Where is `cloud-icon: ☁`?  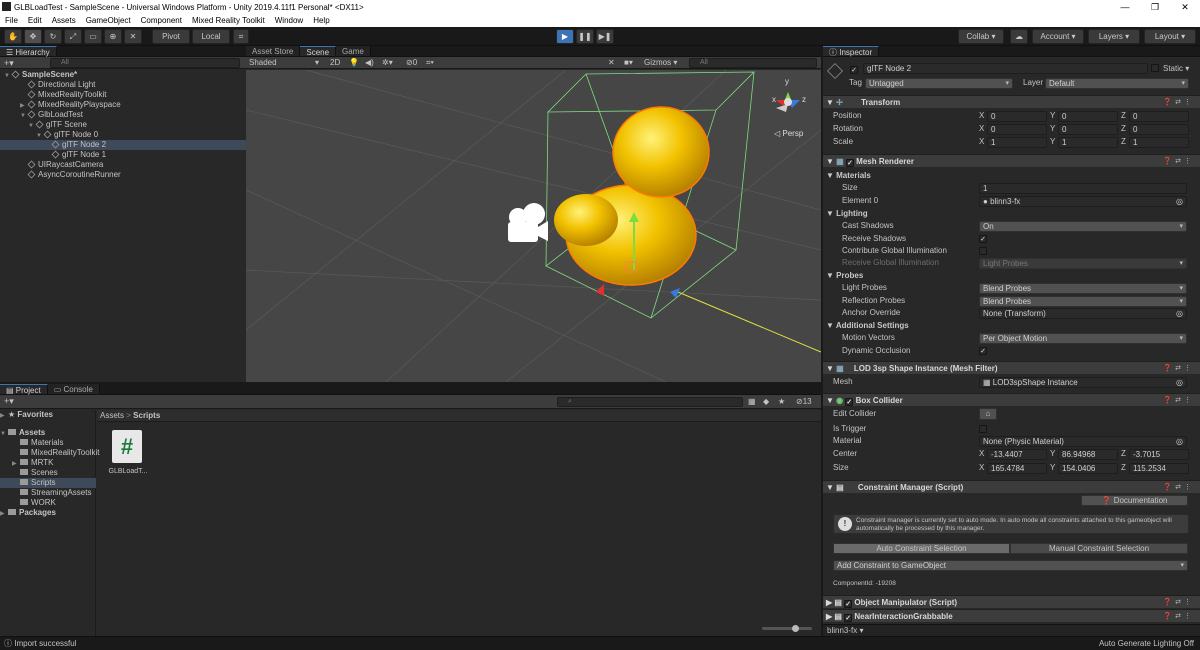 cloud-icon: ☁ is located at coordinates (1019, 36).